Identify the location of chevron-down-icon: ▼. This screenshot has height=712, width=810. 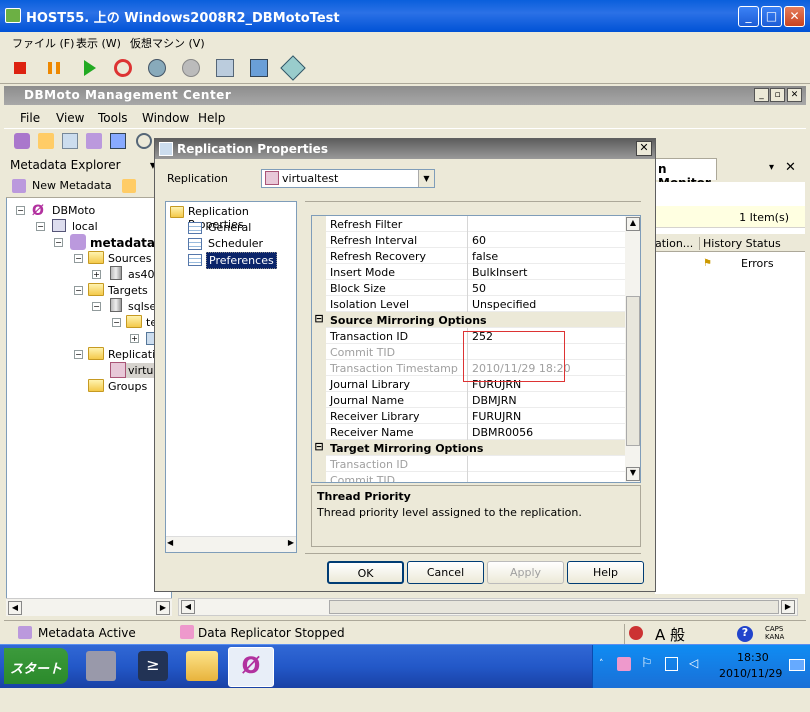
(426, 178).